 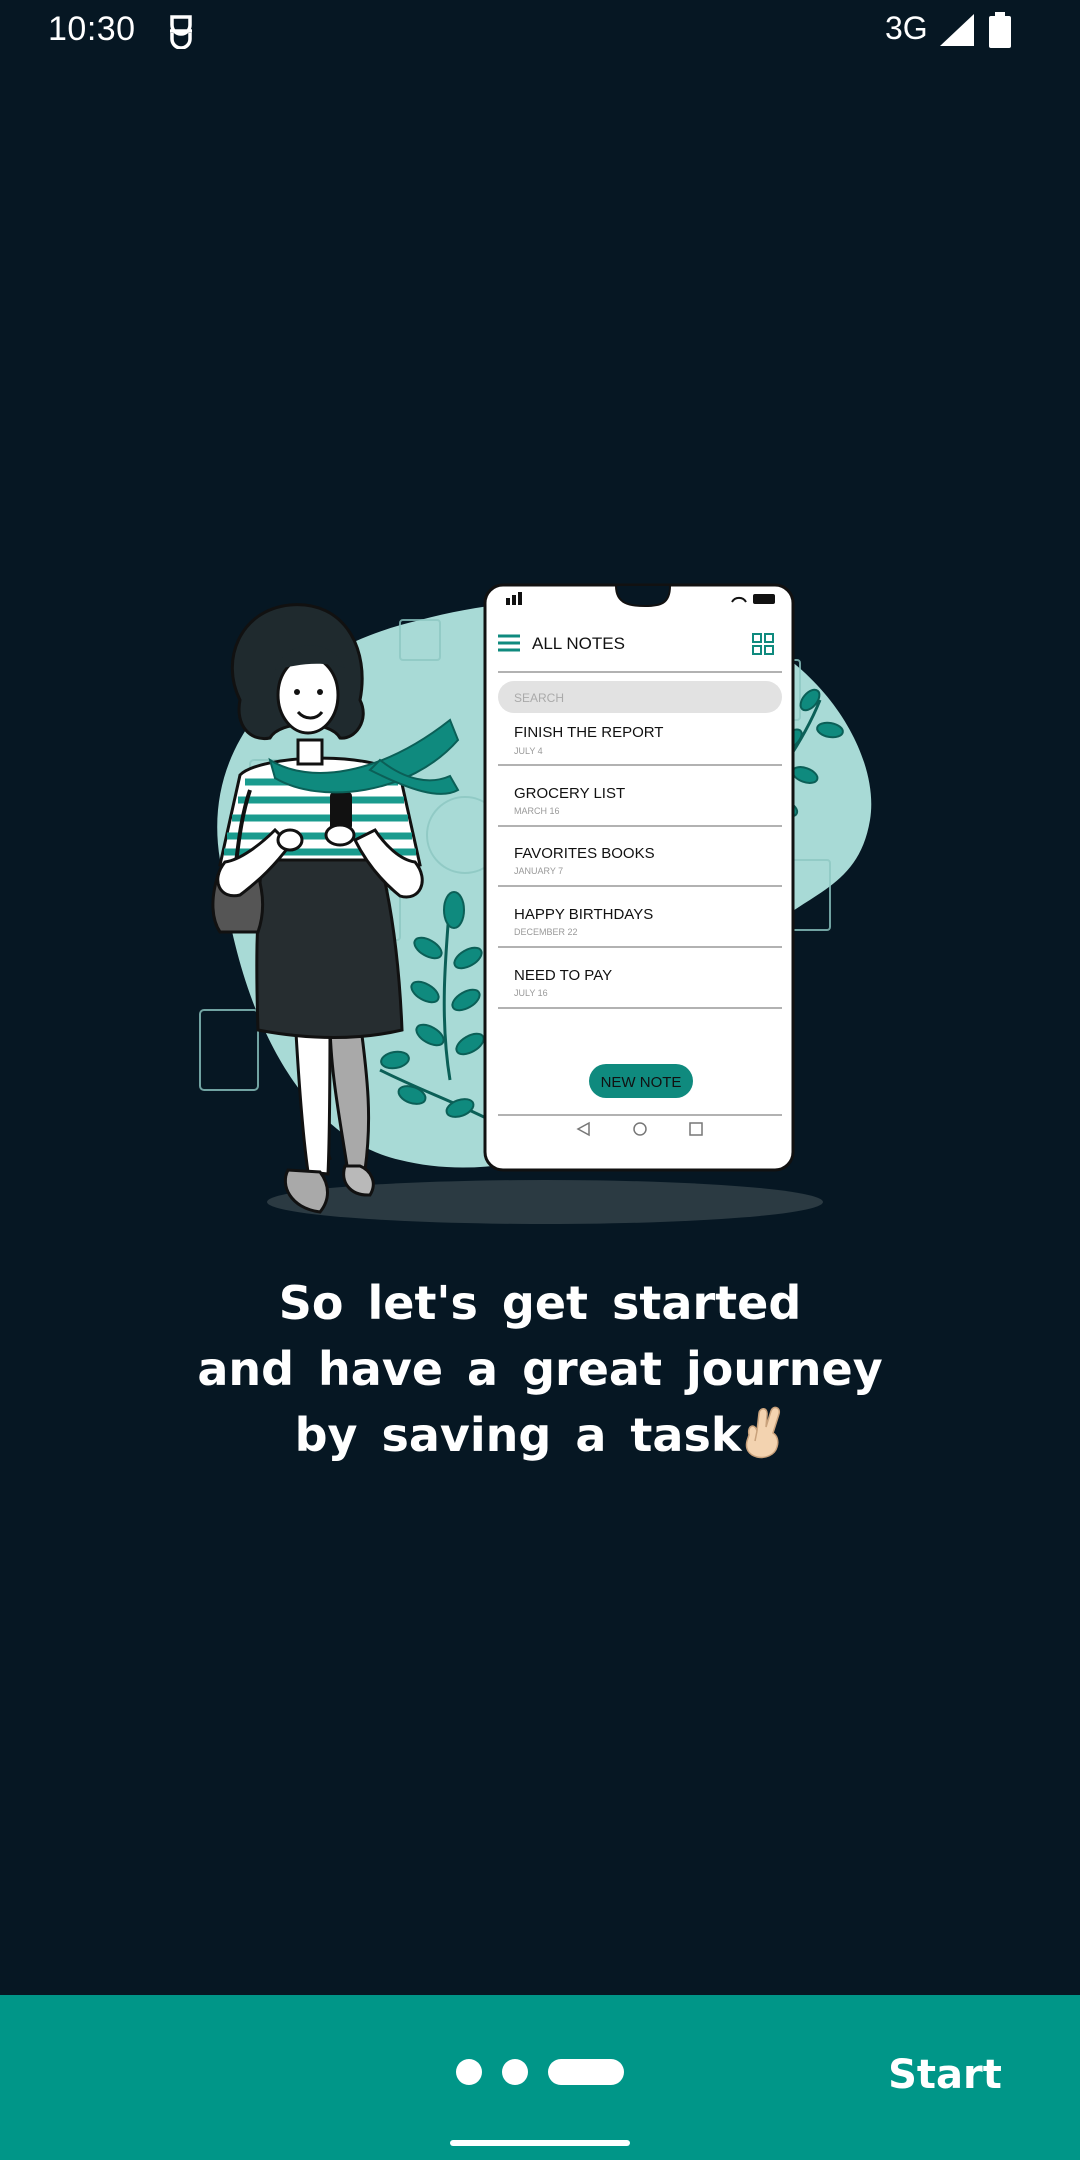 I want to click on phone-note-title: GROCERY LIST, so click(x=569, y=793).